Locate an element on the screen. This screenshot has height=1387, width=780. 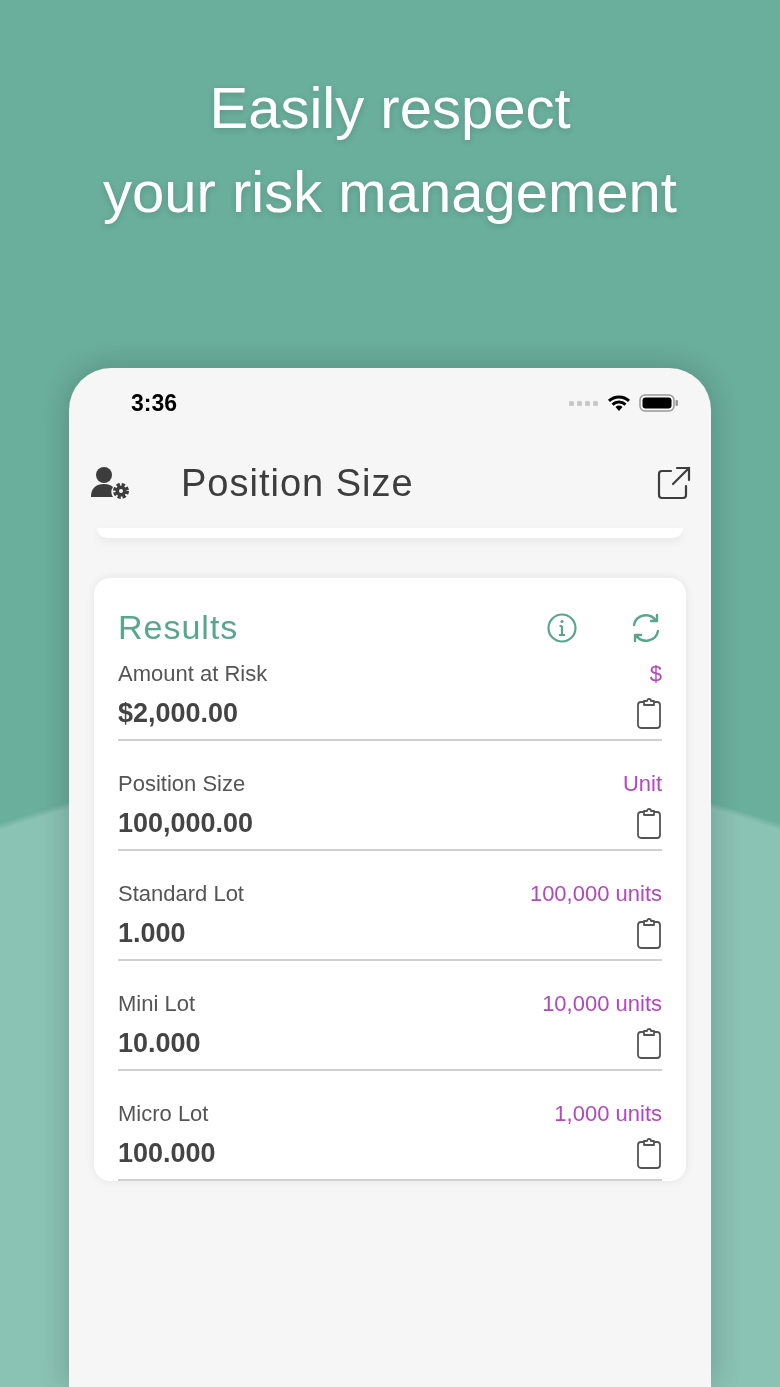
section-title: Results is located at coordinates (179, 627).